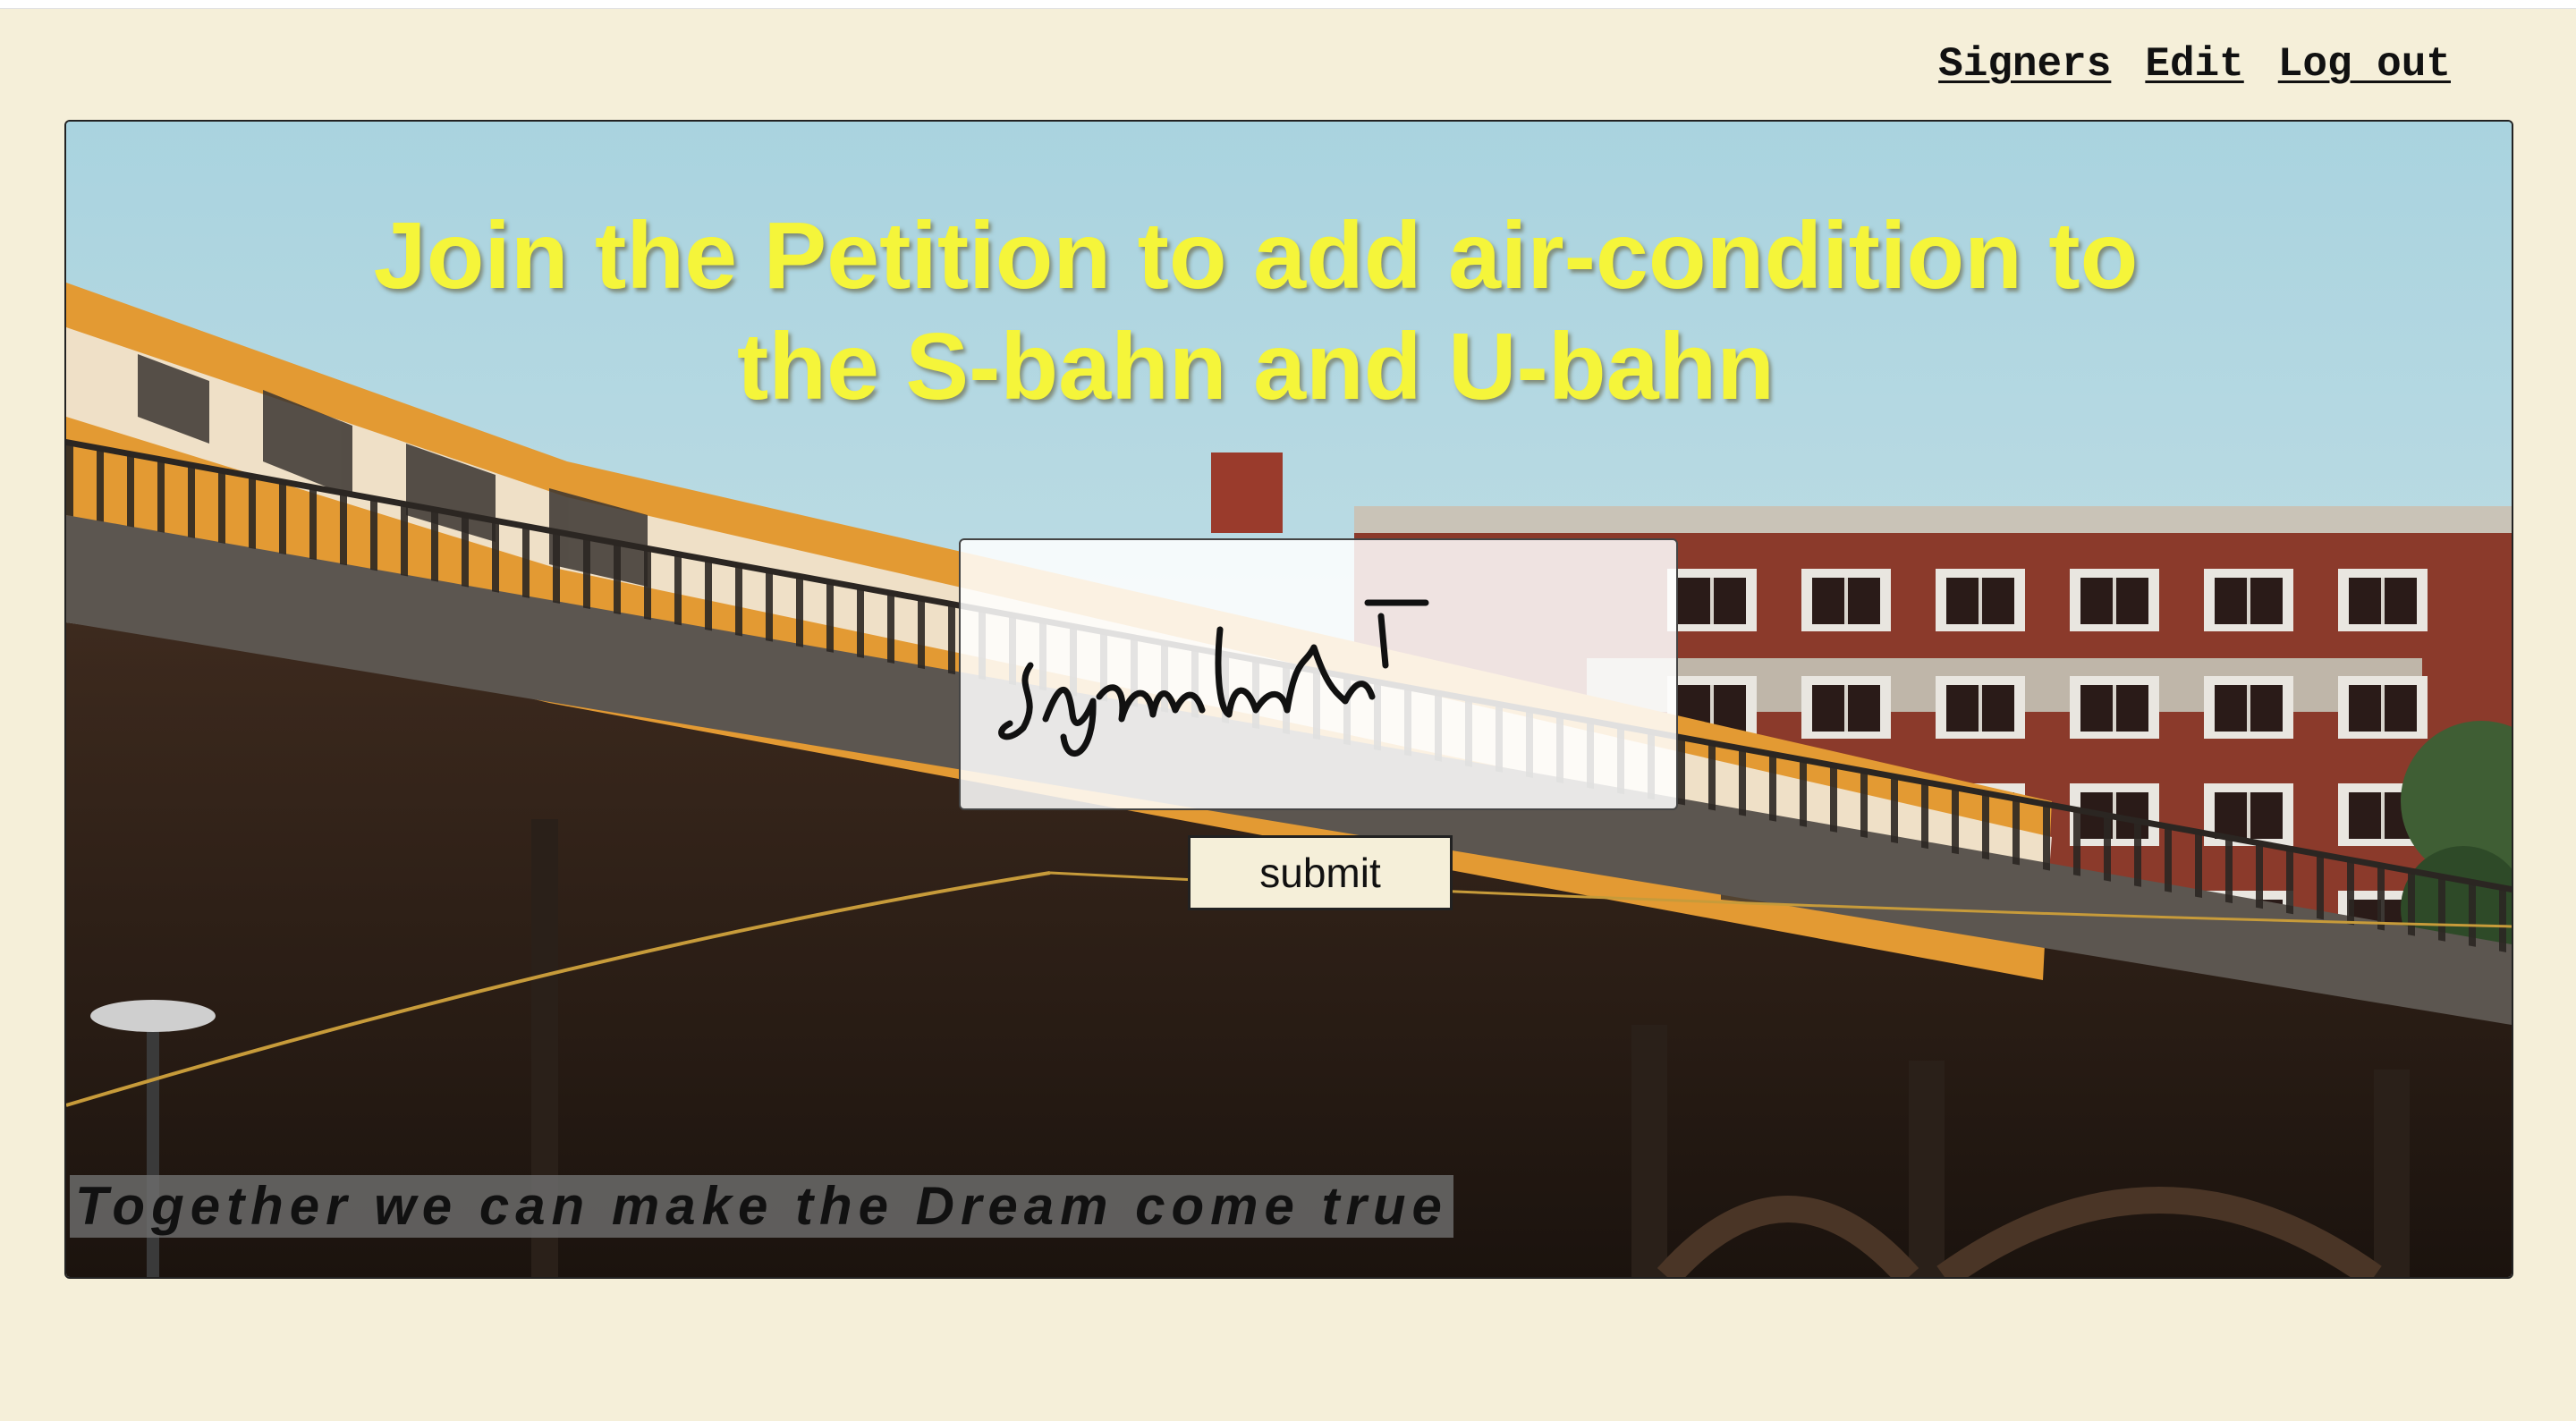 The height and width of the screenshot is (1421, 2576). Describe the element at coordinates (1213, 678) in the screenshot. I see `signature-stroke` at that location.